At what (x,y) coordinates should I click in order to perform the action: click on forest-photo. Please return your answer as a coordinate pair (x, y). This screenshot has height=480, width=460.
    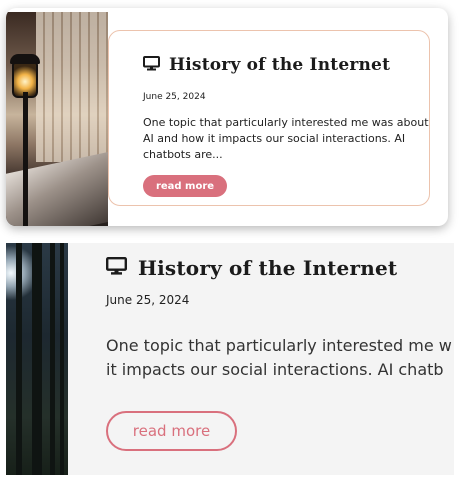
    Looking at the image, I should click on (37, 359).